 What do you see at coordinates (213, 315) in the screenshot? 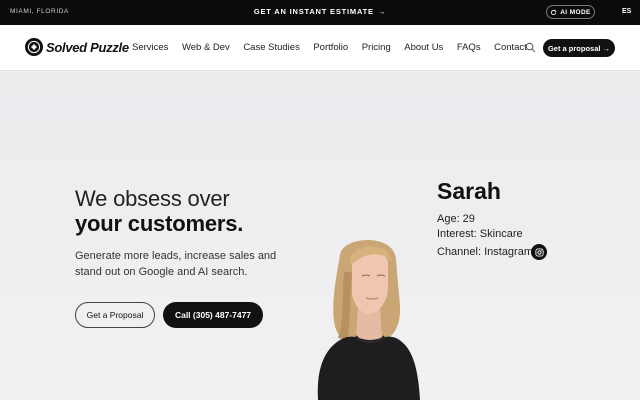
I see `call-phone-button: Call (305) 487-7477` at bounding box center [213, 315].